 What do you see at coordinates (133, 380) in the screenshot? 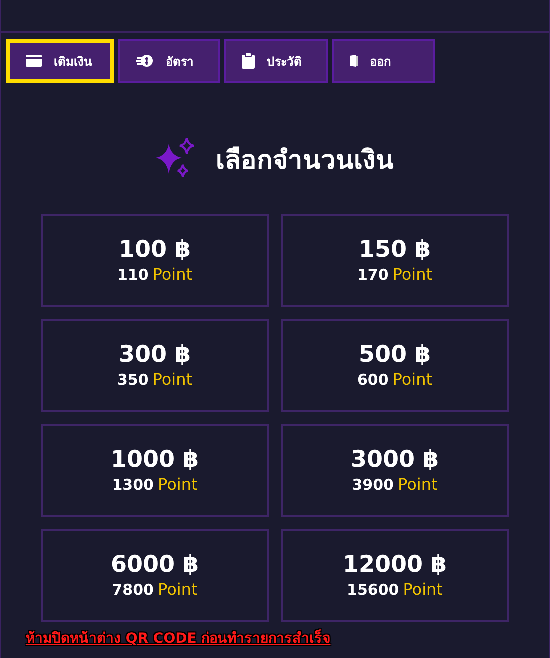
I see `points-value: 350` at bounding box center [133, 380].